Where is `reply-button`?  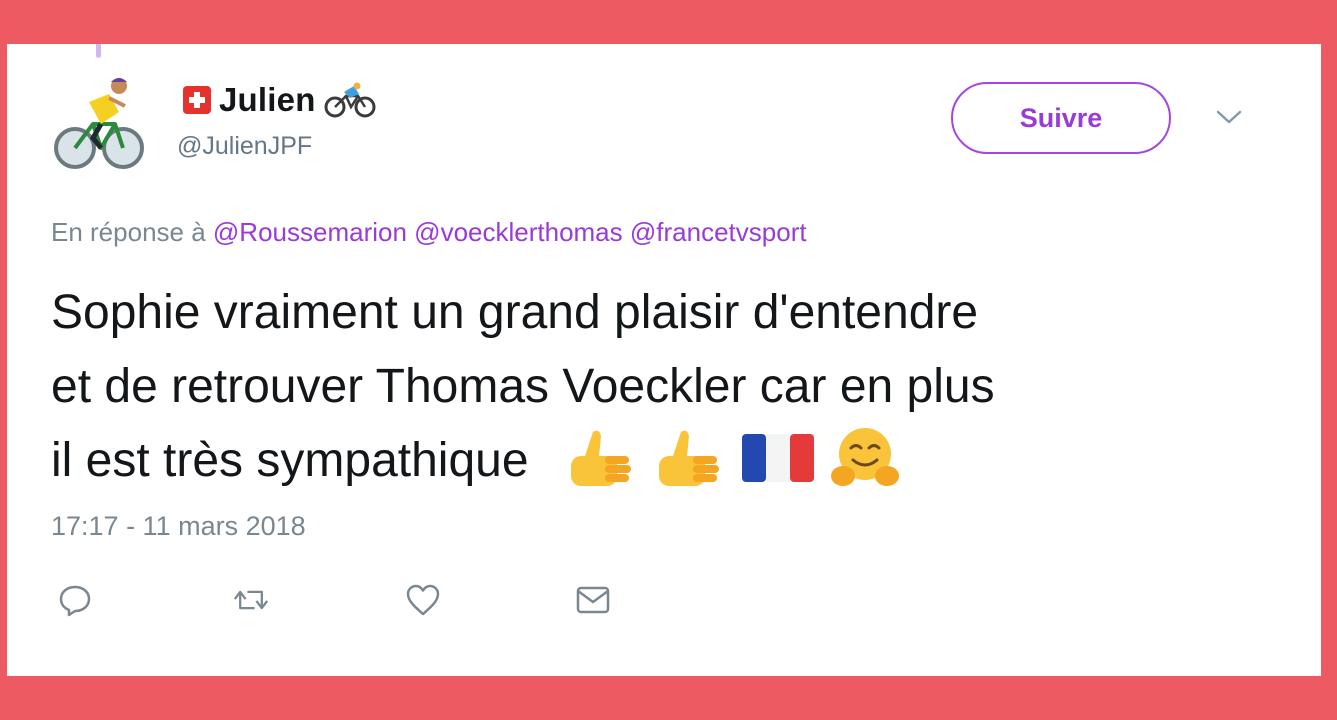
reply-button is located at coordinates (75, 600).